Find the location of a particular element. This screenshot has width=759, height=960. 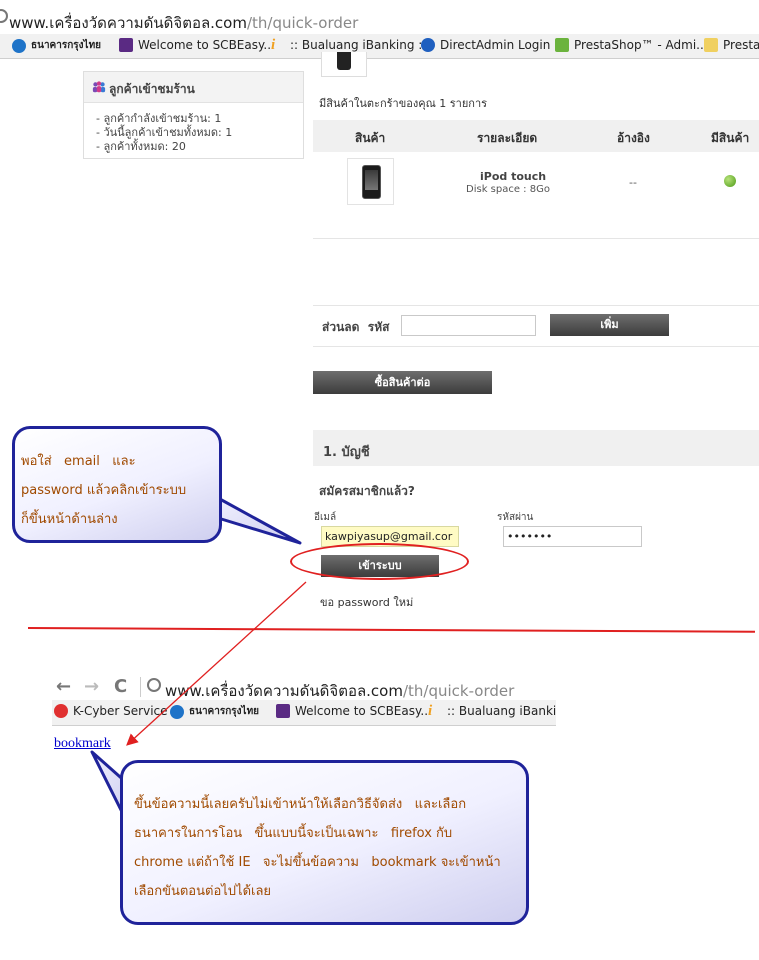

callout-line: เลือกขันตอนต่อไปได้เลย is located at coordinates (203, 891).